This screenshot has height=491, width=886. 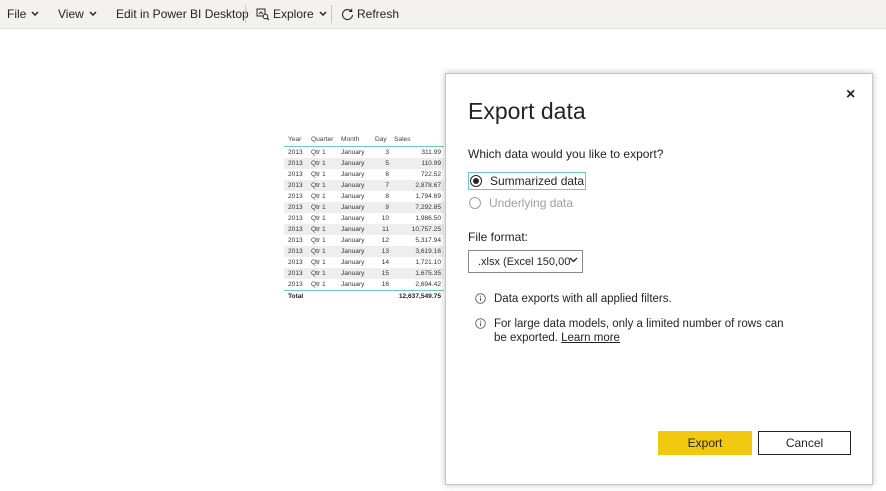 What do you see at coordinates (364, 251) in the screenshot?
I see `table-row: 2013 Qtr 1 January 13 3,619.16` at bounding box center [364, 251].